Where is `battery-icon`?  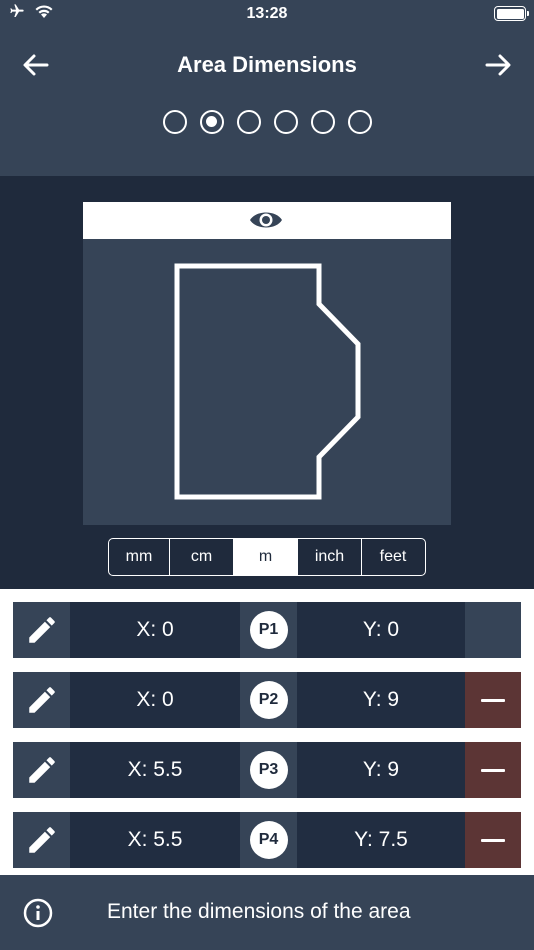 battery-icon is located at coordinates (511, 13).